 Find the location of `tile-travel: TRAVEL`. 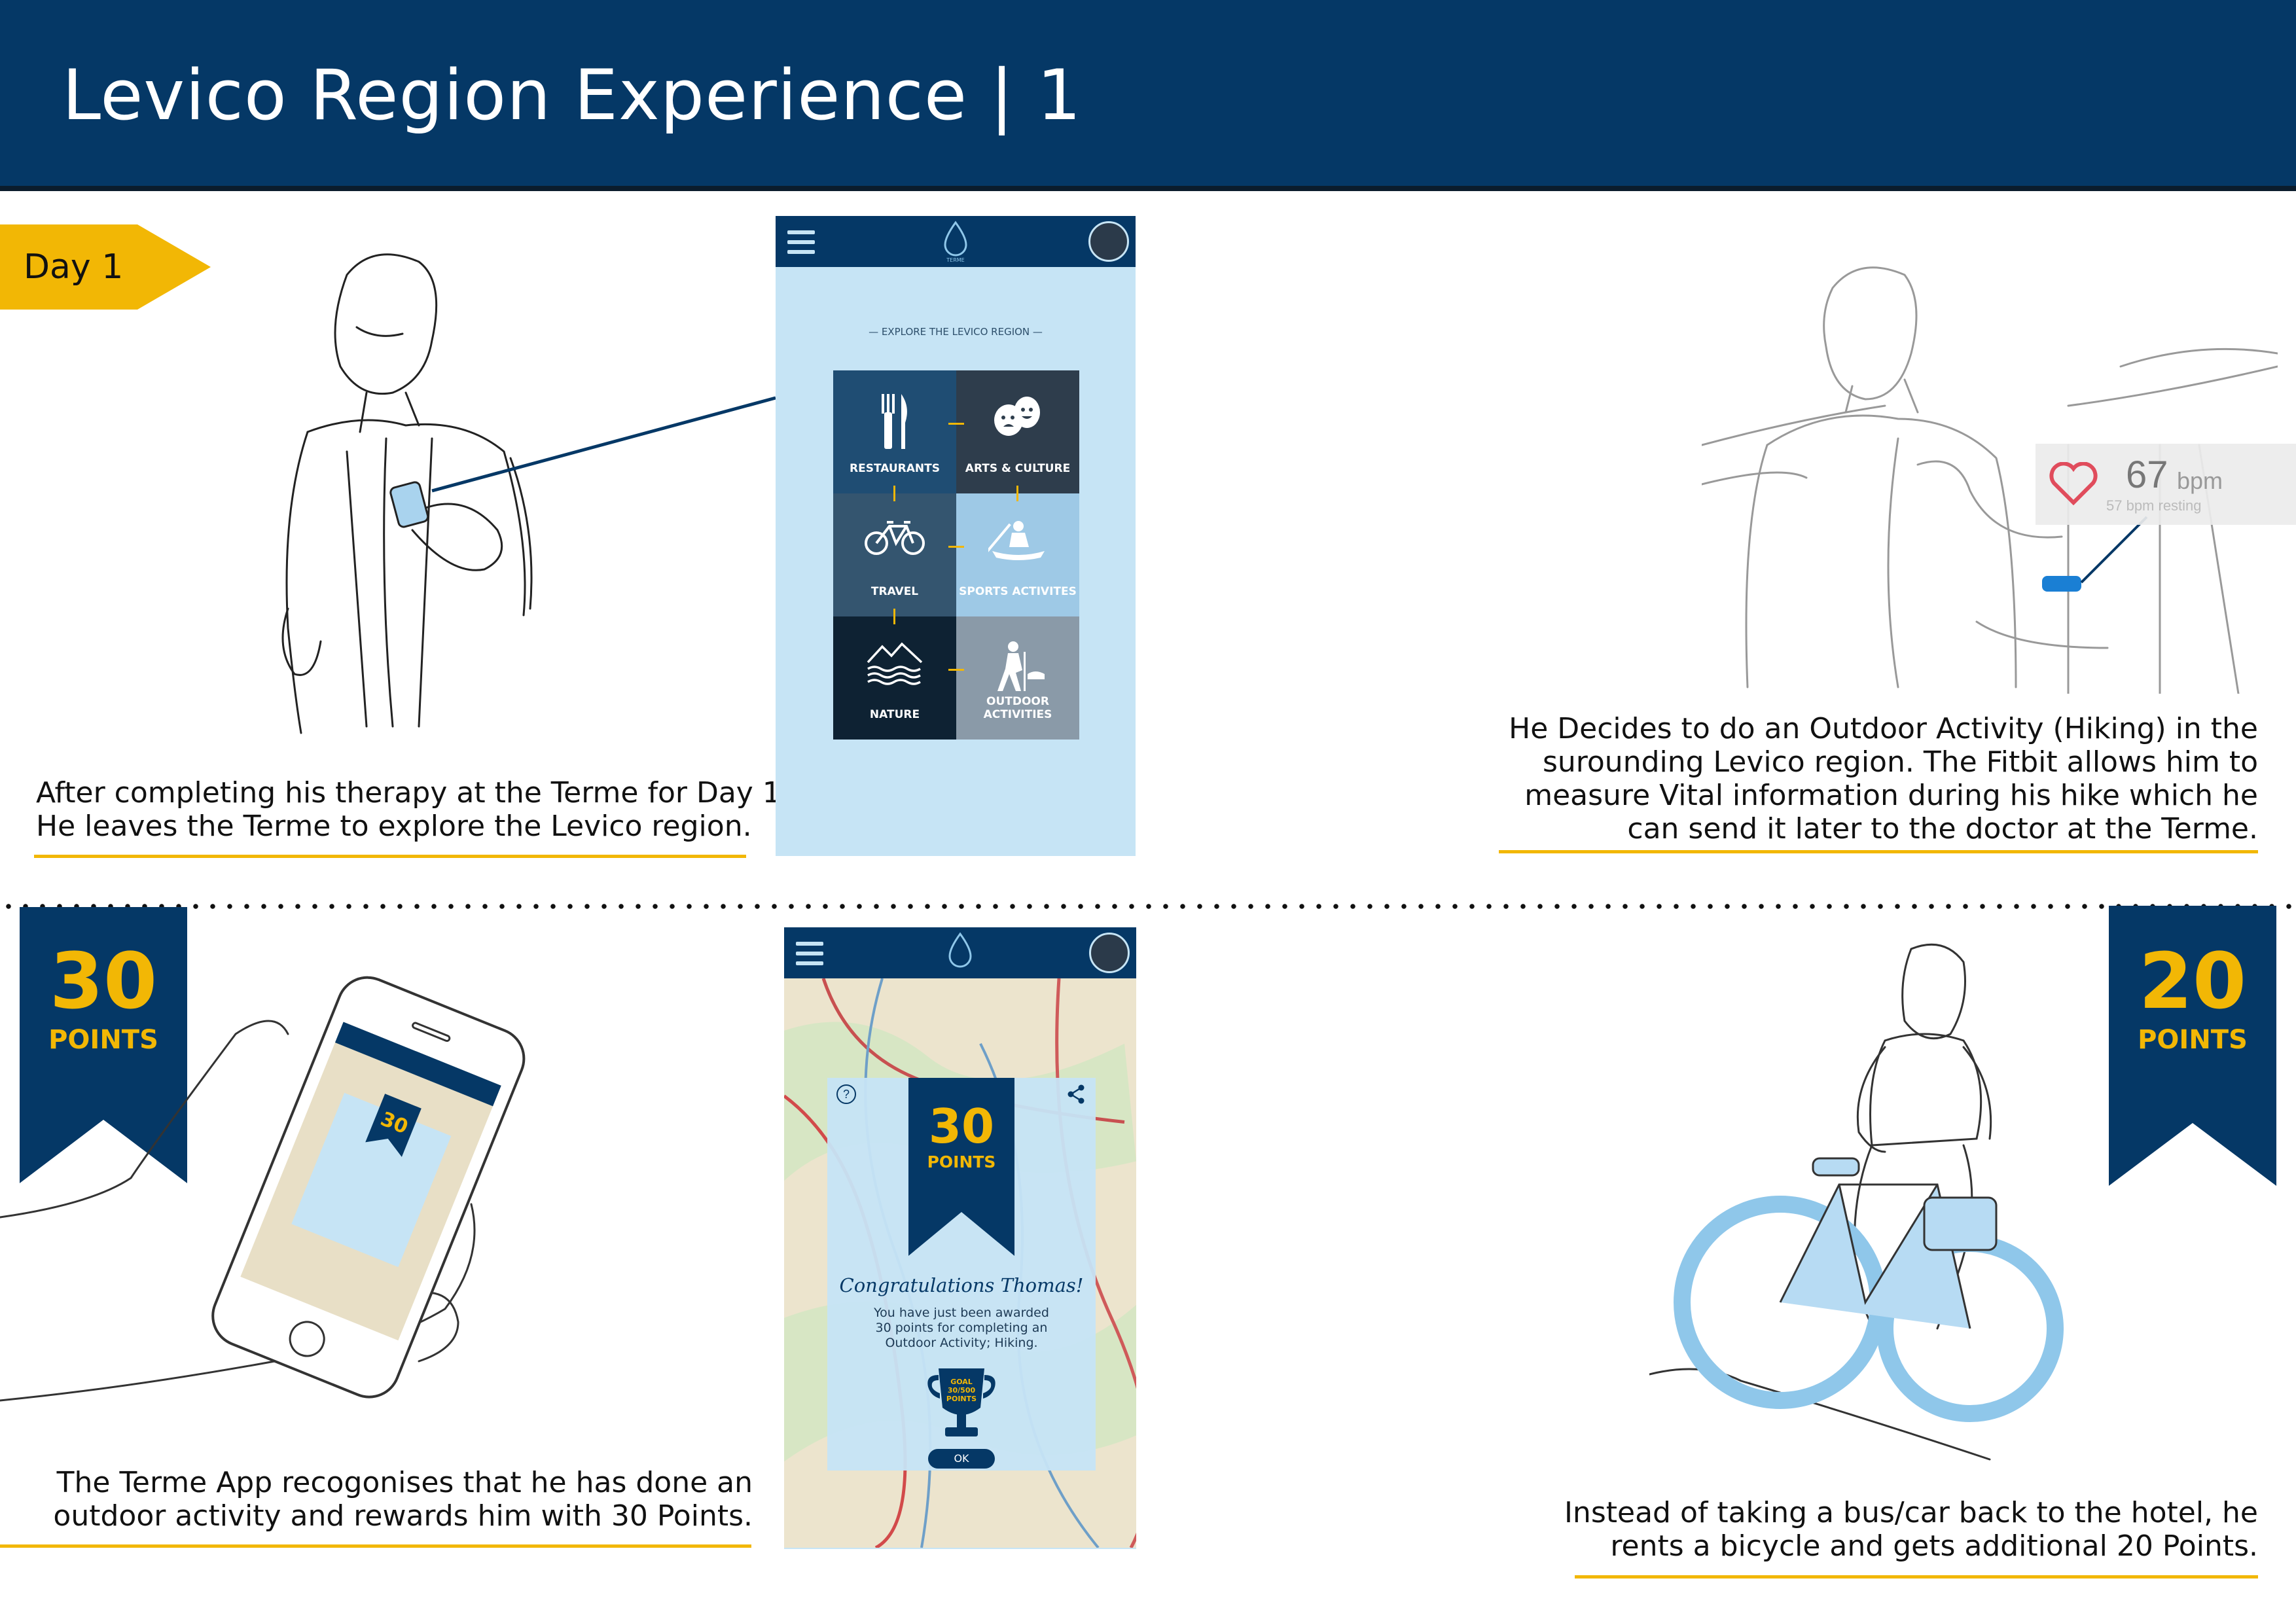

tile-travel: TRAVEL is located at coordinates (895, 554).